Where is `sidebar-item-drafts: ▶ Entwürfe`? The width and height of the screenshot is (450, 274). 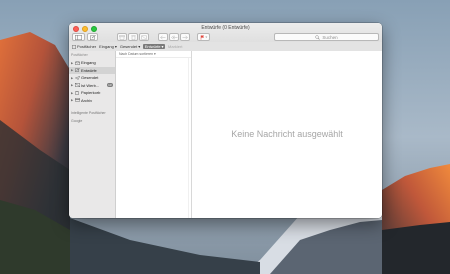 sidebar-item-drafts: ▶ Entwürfe is located at coordinates (92, 70).